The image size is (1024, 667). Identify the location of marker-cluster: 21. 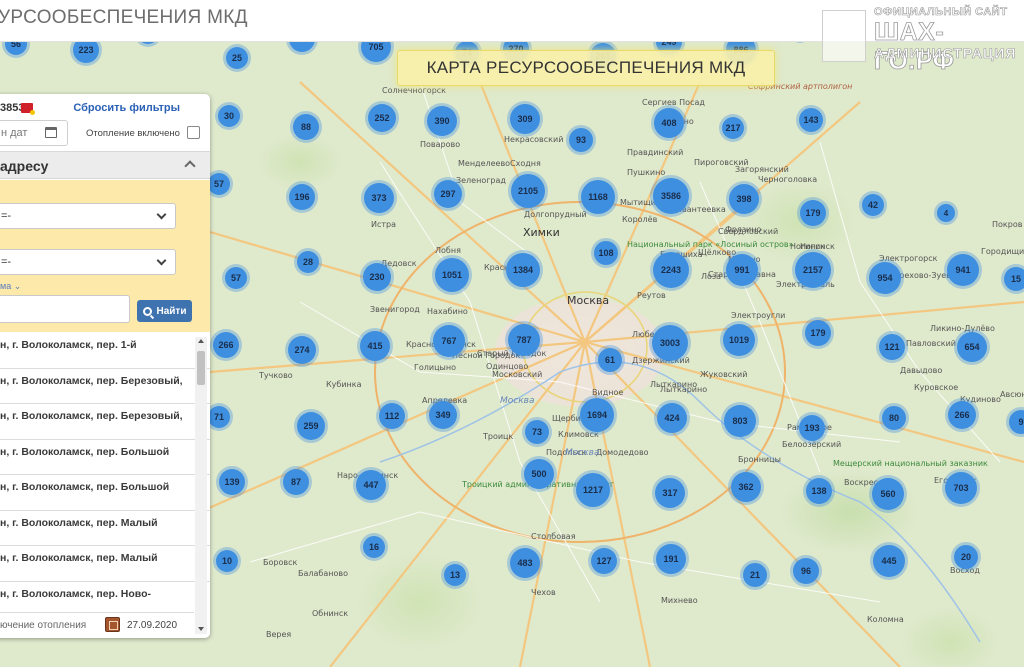
(755, 575).